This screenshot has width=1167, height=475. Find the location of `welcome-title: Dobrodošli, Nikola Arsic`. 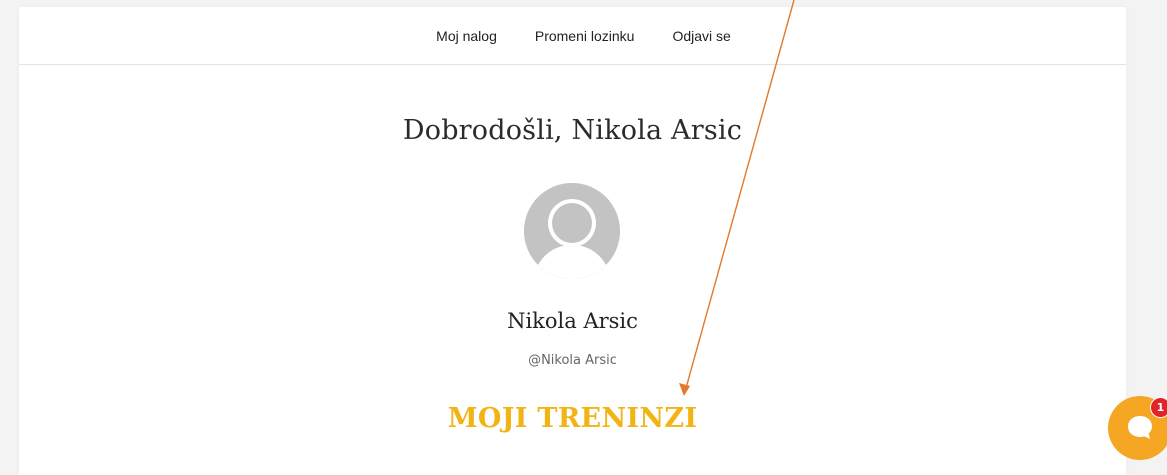

welcome-title: Dobrodošli, Nikola Arsic is located at coordinates (572, 130).